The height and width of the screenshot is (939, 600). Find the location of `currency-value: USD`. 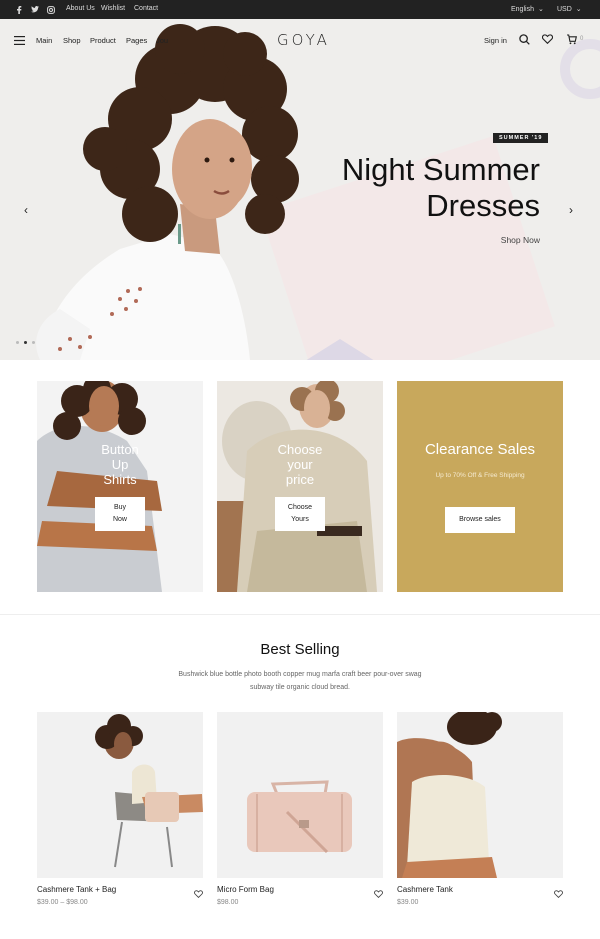

currency-value: USD is located at coordinates (564, 9).